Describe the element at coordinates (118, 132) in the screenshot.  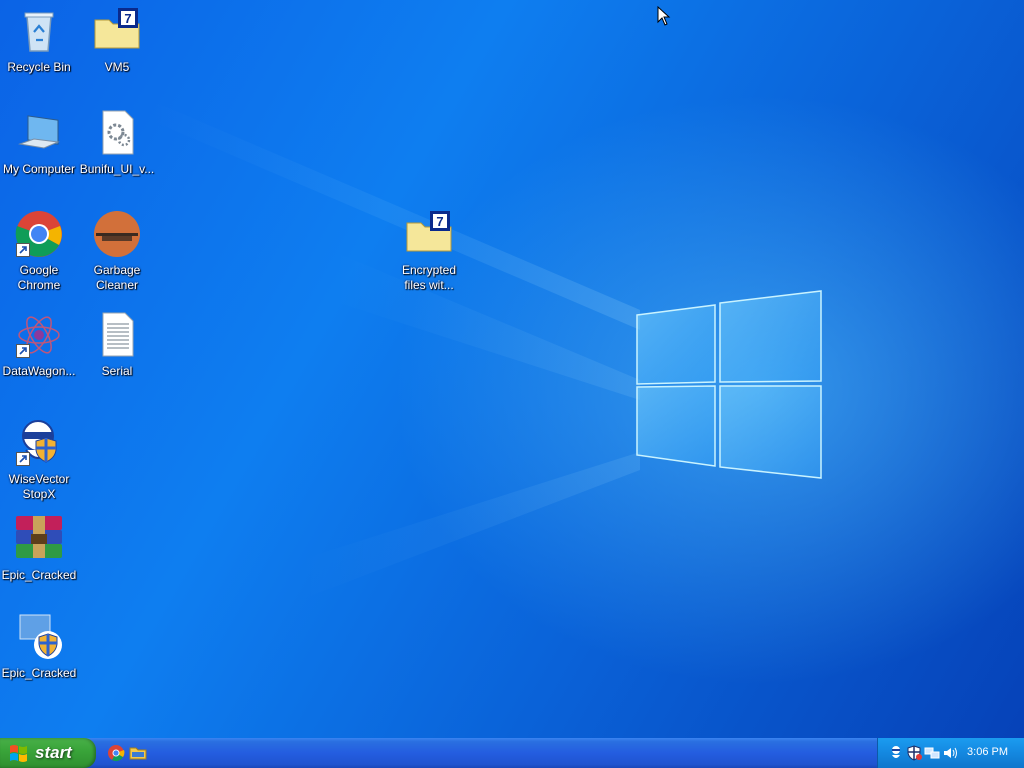
I see `settings-file-icon` at that location.